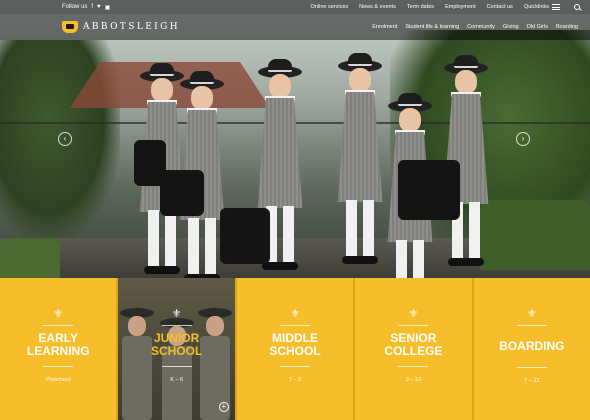 The width and height of the screenshot is (590, 420). I want to click on nav-old-girls: Old Girls, so click(537, 27).